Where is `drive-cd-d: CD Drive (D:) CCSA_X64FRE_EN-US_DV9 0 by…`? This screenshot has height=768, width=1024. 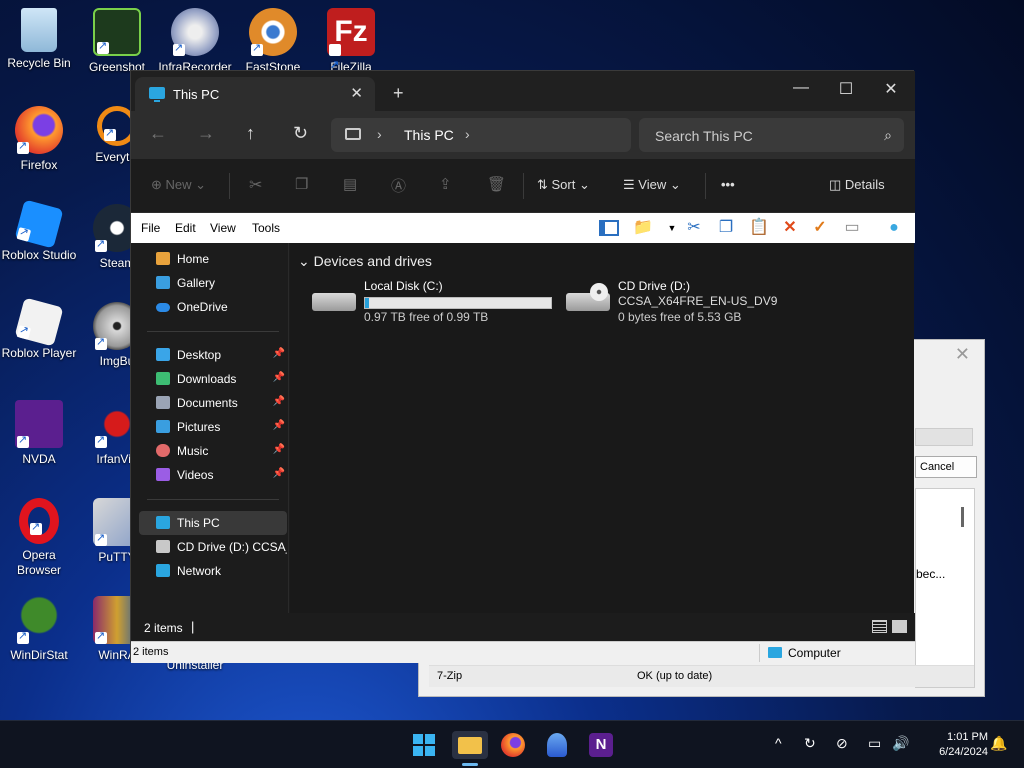
drive-cd-d: CD Drive (D:) CCSA_X64FRE_EN-US_DV9 0 by… is located at coordinates (691, 304).